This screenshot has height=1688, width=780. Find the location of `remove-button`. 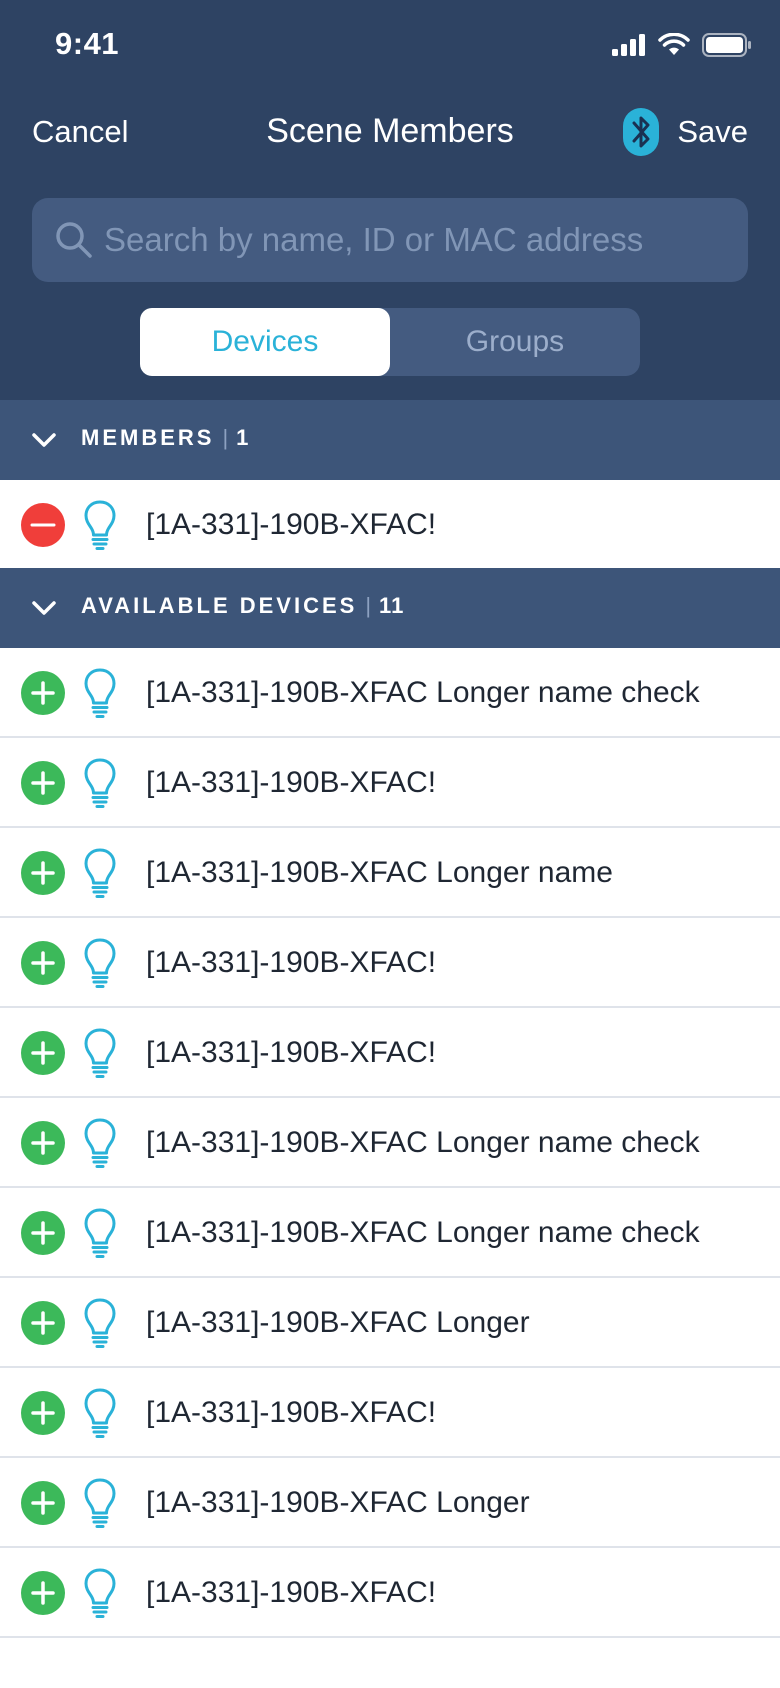

remove-button is located at coordinates (43, 525).